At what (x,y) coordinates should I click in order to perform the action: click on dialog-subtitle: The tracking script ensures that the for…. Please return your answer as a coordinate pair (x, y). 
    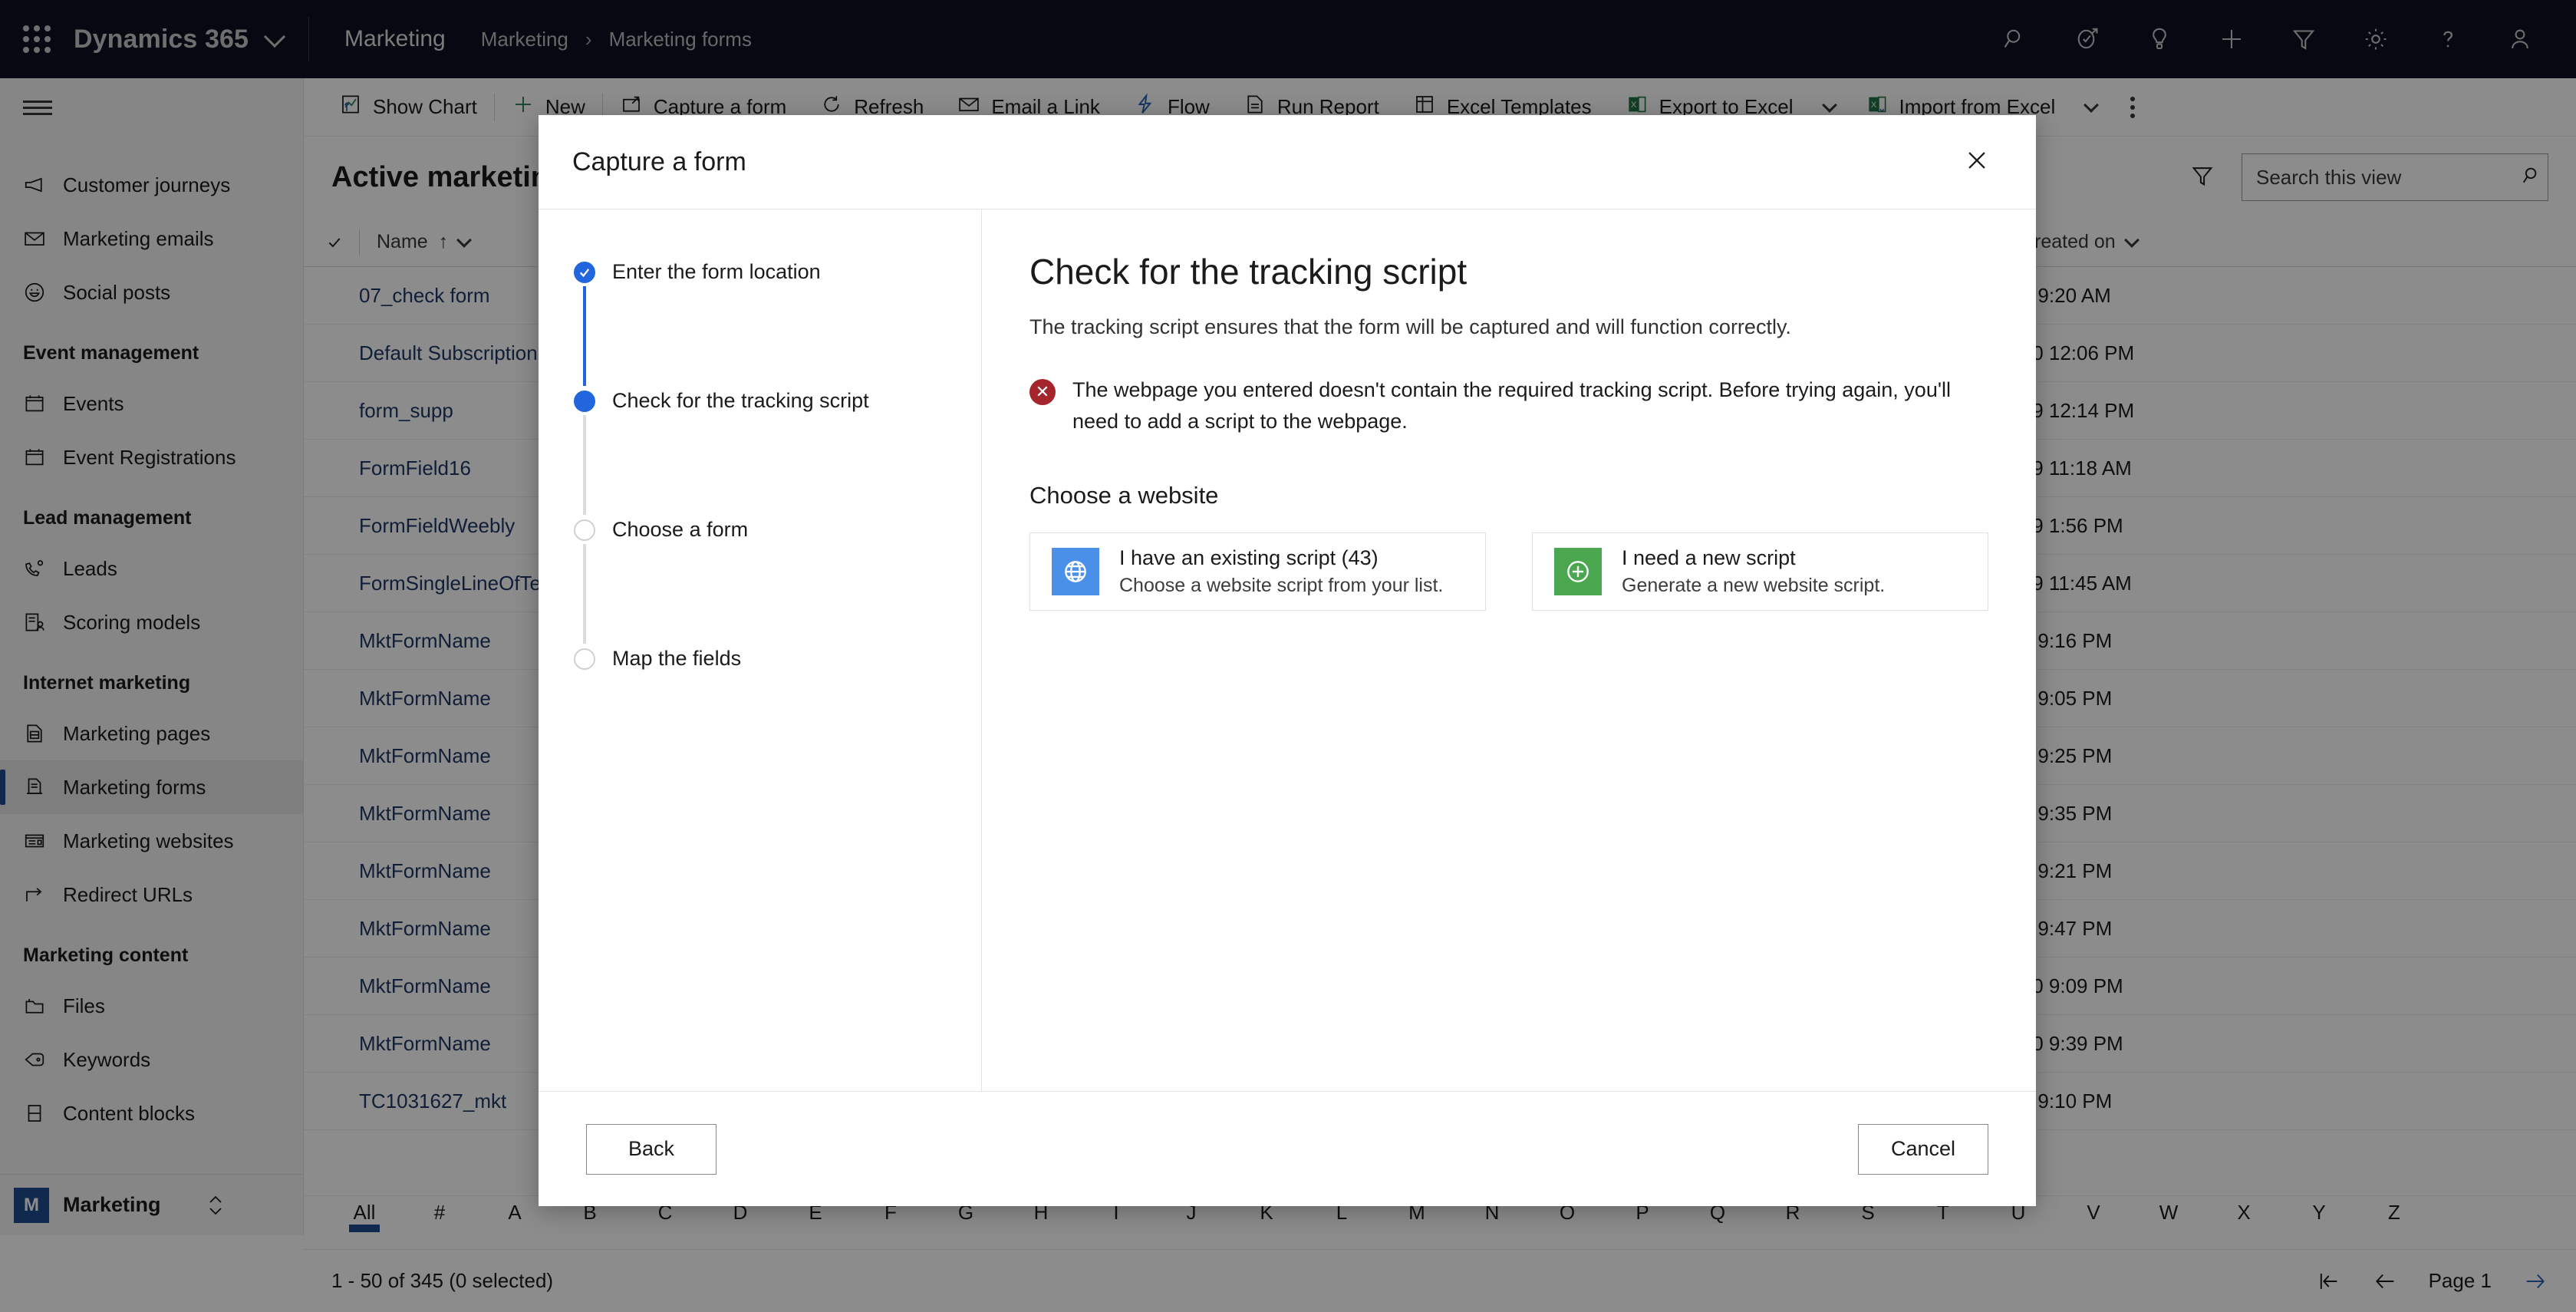
    Looking at the image, I should click on (1410, 326).